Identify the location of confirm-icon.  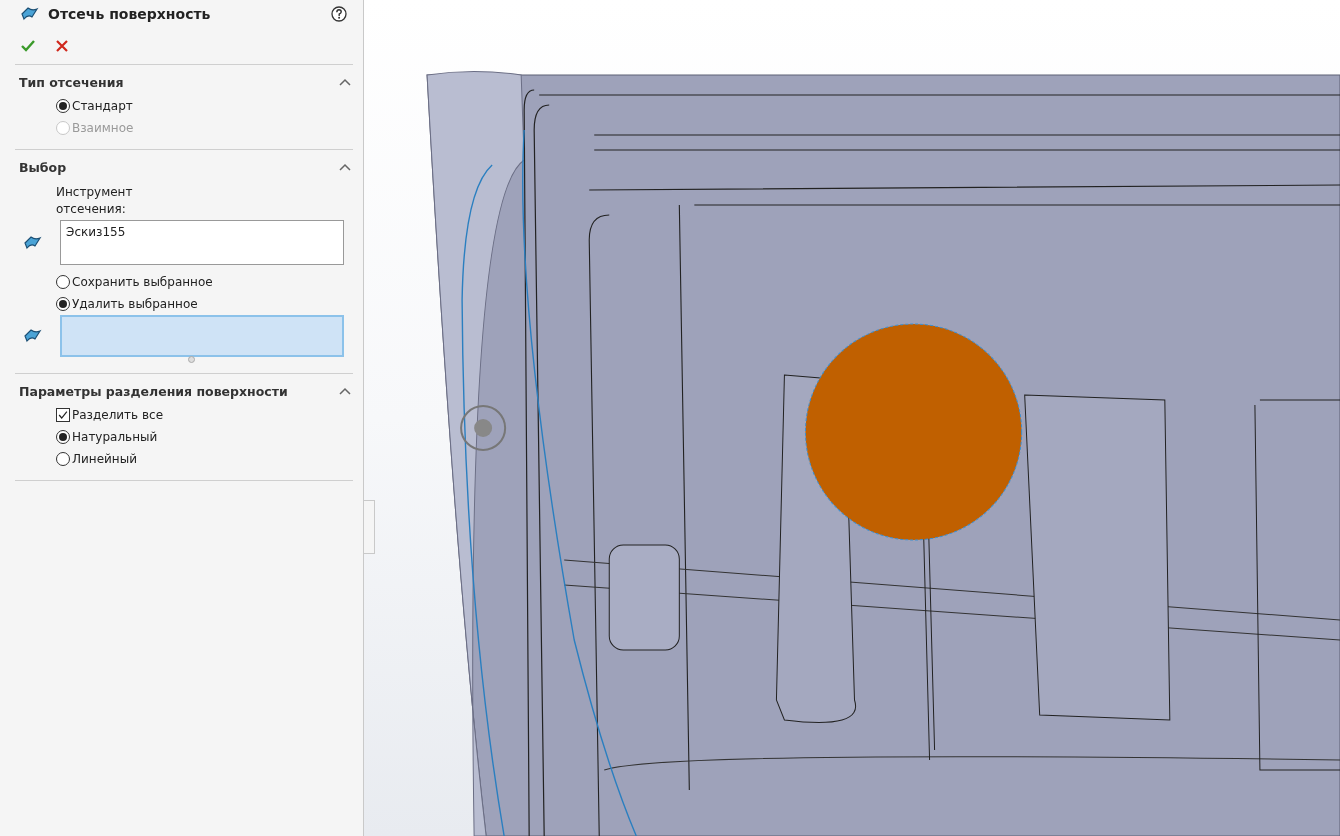
(28, 46).